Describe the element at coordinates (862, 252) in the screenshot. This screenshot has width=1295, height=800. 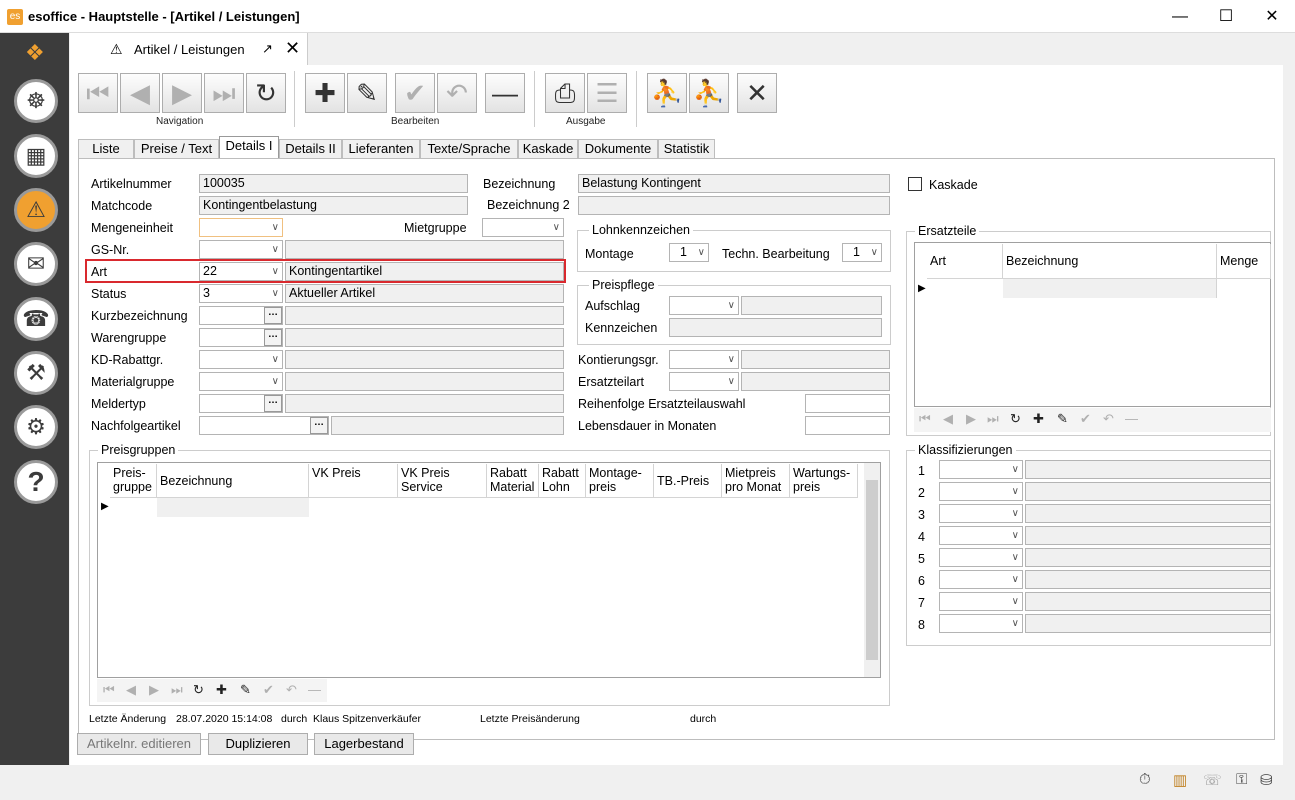
I see `techn-bearbeitung-select: 1 ∨` at that location.